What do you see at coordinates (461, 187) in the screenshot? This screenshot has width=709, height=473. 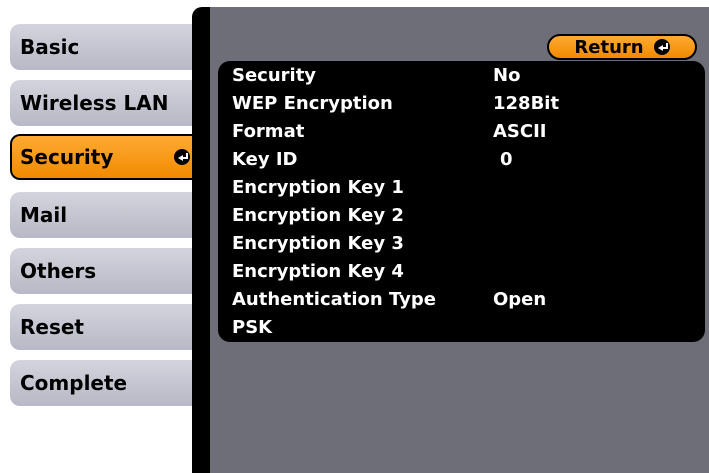 I see `setting-row-encryption-key-1: Encryption Key 1` at bounding box center [461, 187].